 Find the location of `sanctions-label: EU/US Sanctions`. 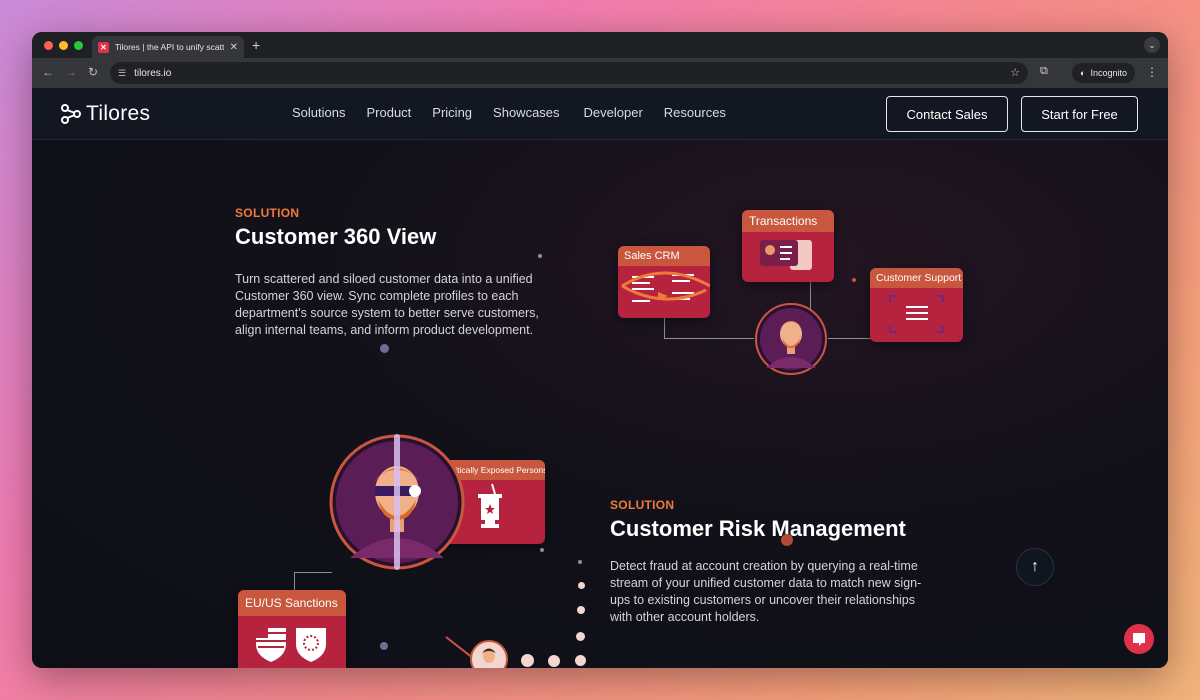

sanctions-label: EU/US Sanctions is located at coordinates (292, 603).